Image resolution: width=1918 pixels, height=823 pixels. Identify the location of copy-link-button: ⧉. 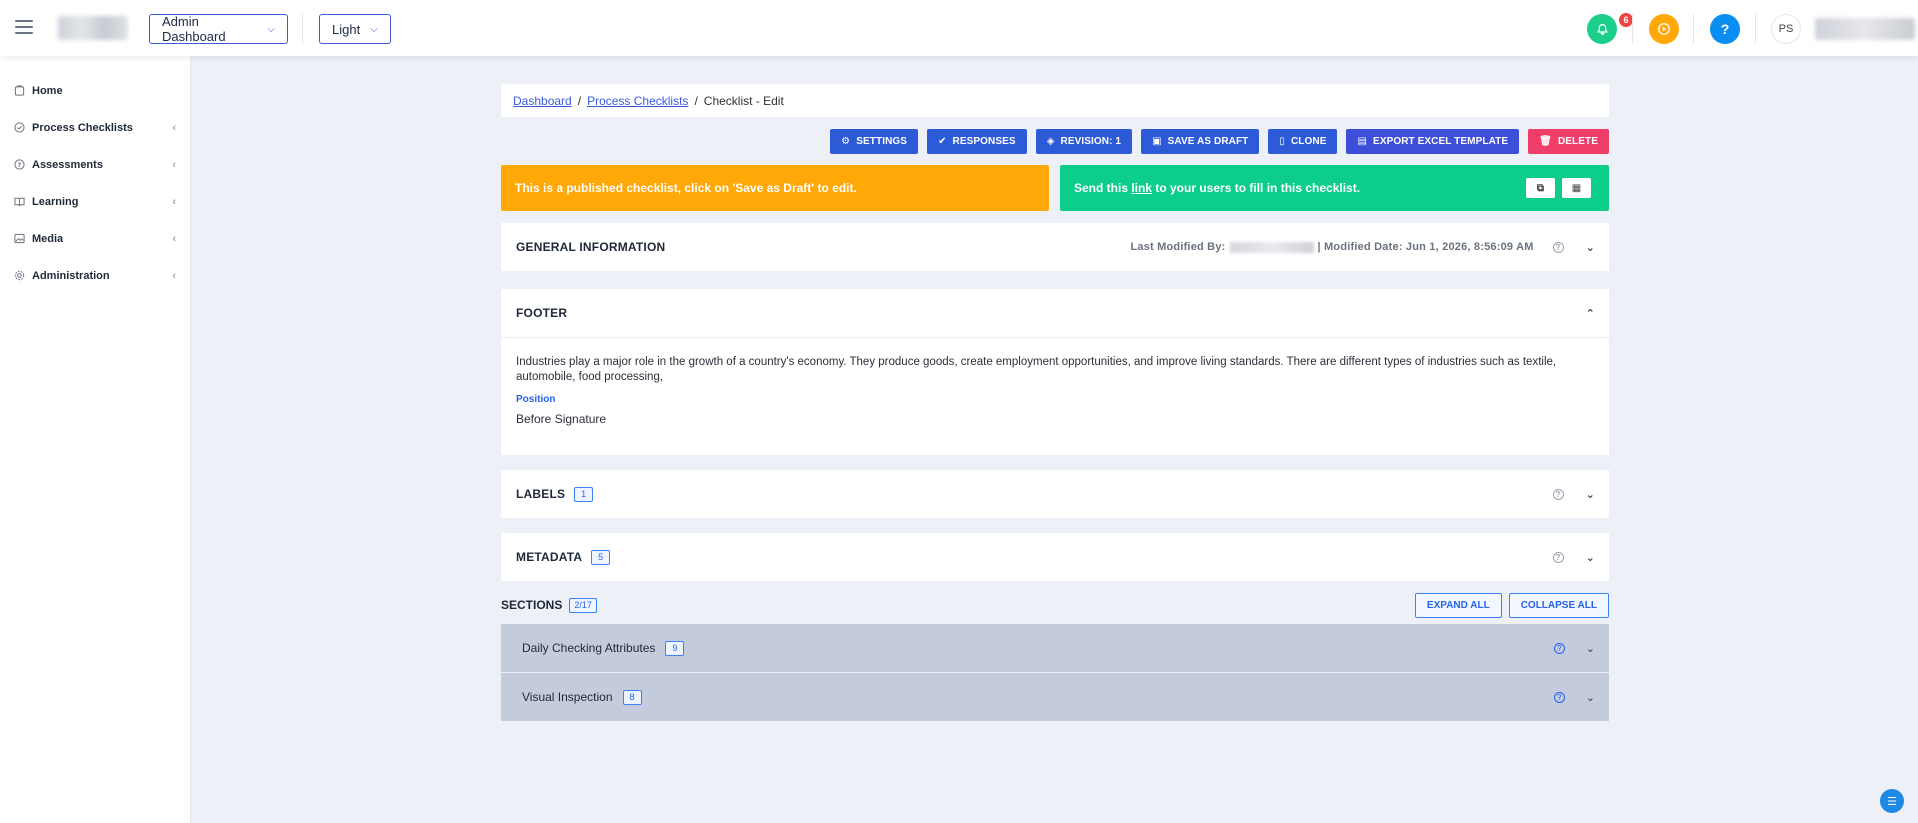
(1540, 188).